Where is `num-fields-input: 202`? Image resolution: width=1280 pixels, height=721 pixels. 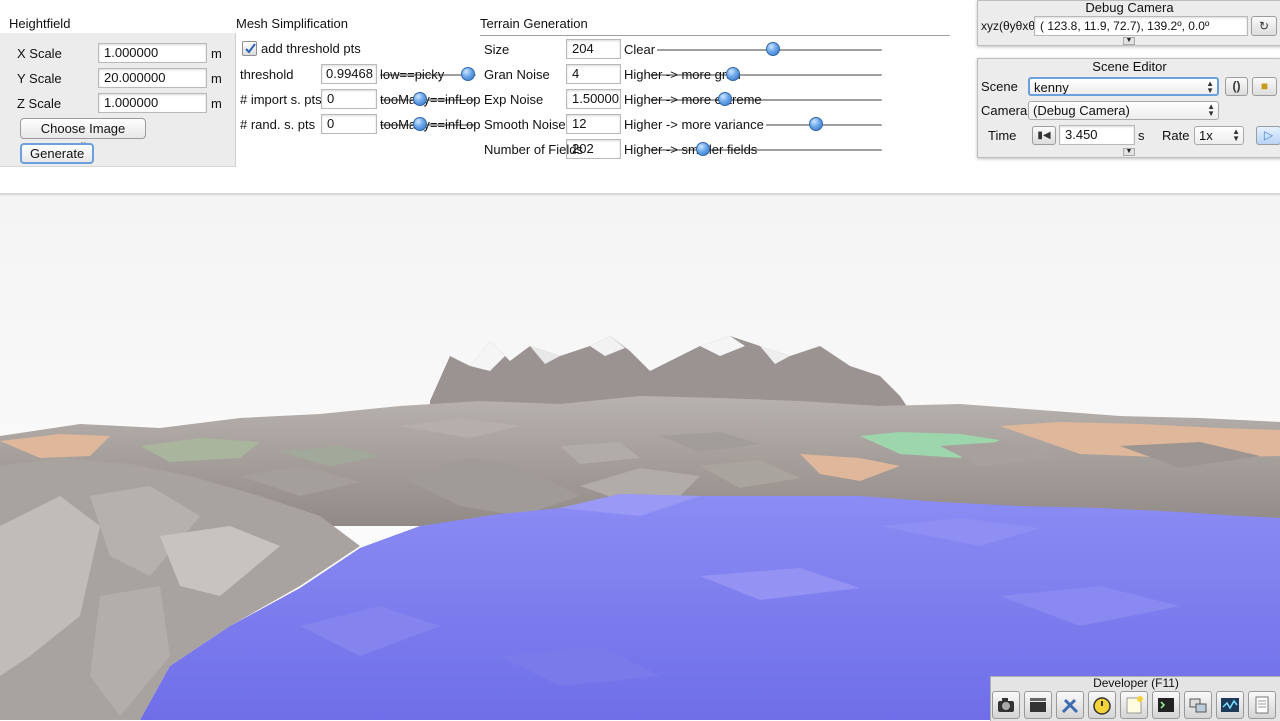
num-fields-input: 202 is located at coordinates (593, 149).